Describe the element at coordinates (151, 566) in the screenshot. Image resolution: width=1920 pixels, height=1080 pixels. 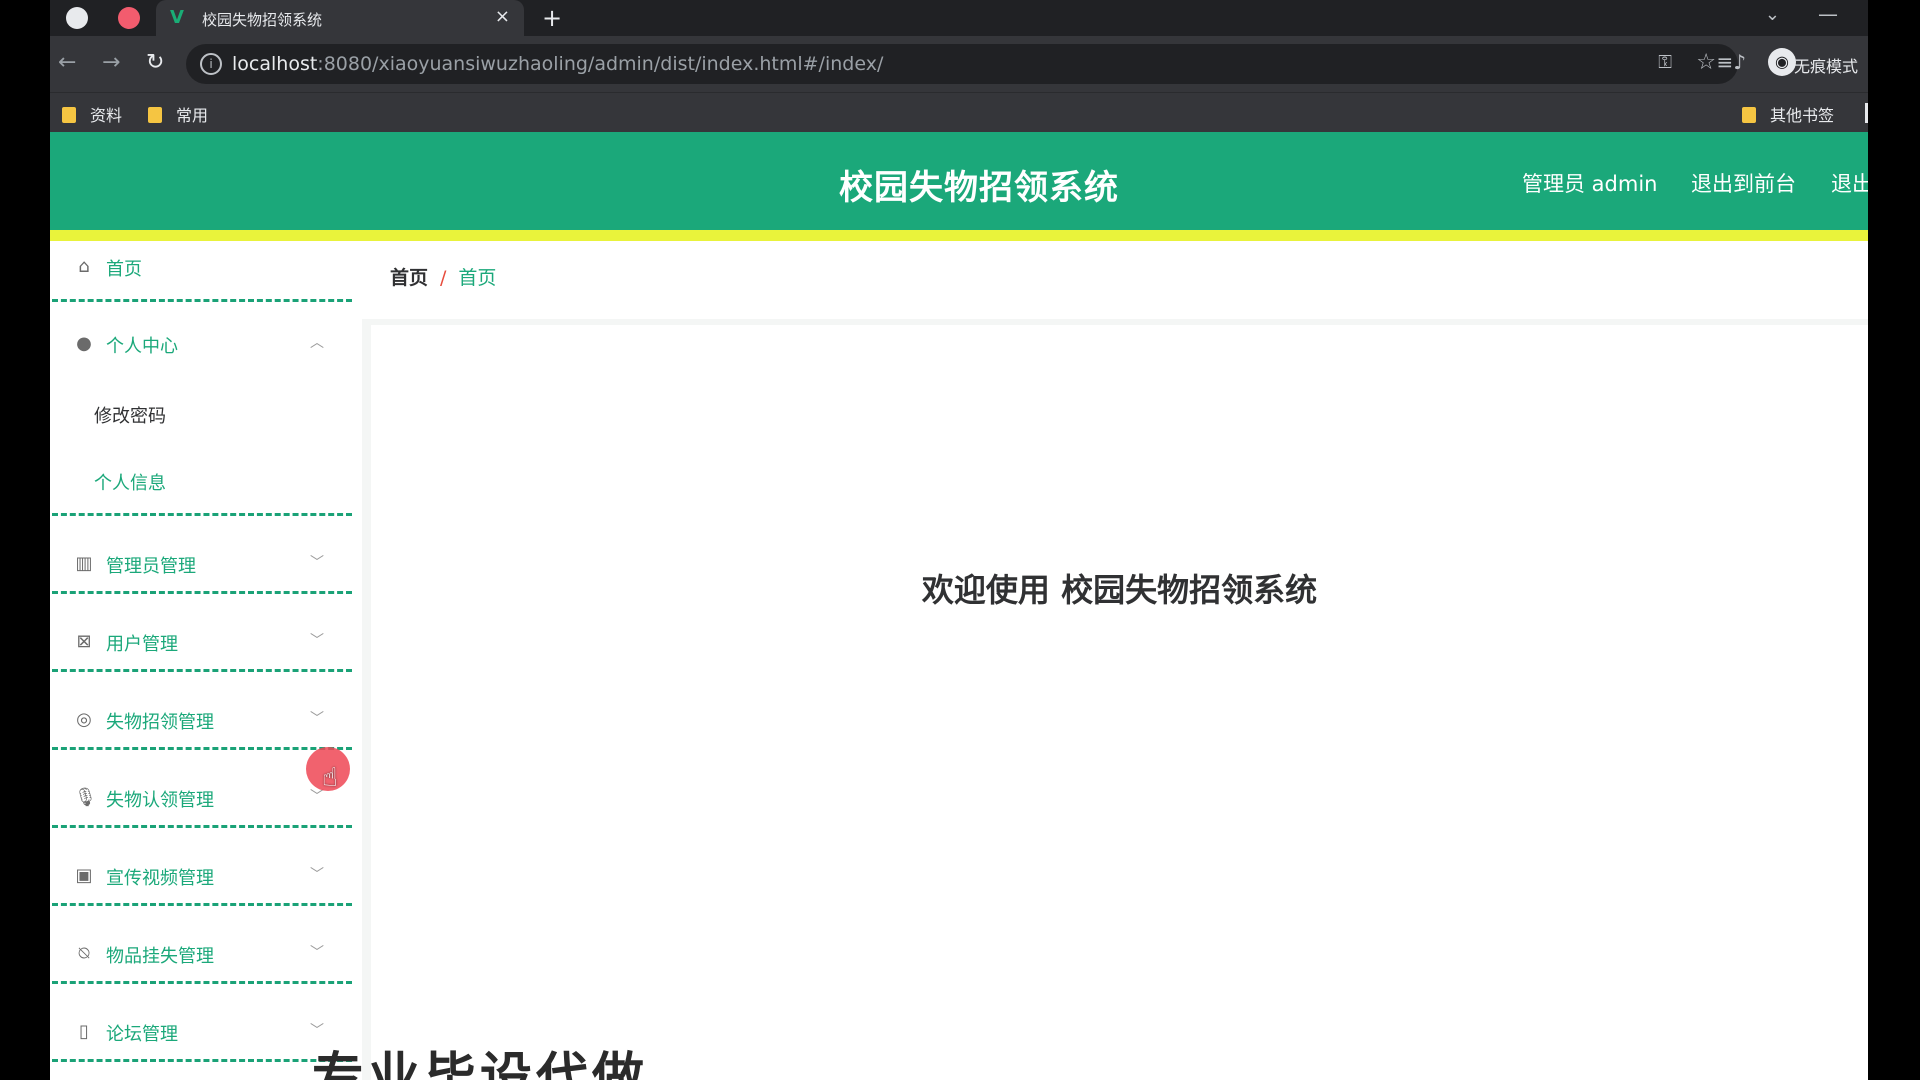
I see `sidebar-item-label: 管理员管理` at that location.